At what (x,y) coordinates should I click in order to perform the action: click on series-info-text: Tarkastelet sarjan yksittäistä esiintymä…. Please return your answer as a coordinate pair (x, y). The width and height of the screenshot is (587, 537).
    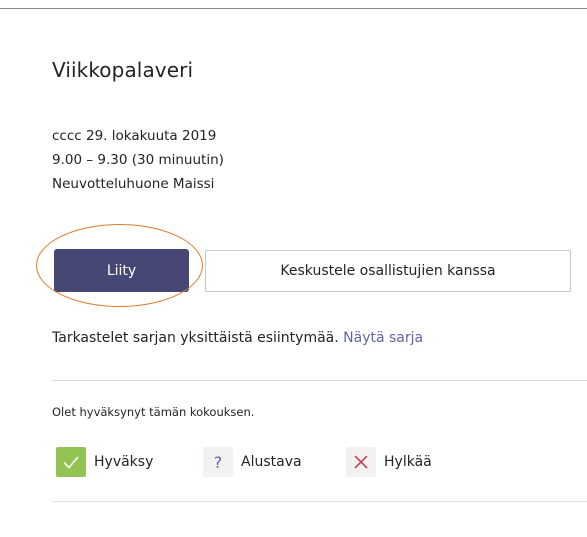
    Looking at the image, I should click on (195, 338).